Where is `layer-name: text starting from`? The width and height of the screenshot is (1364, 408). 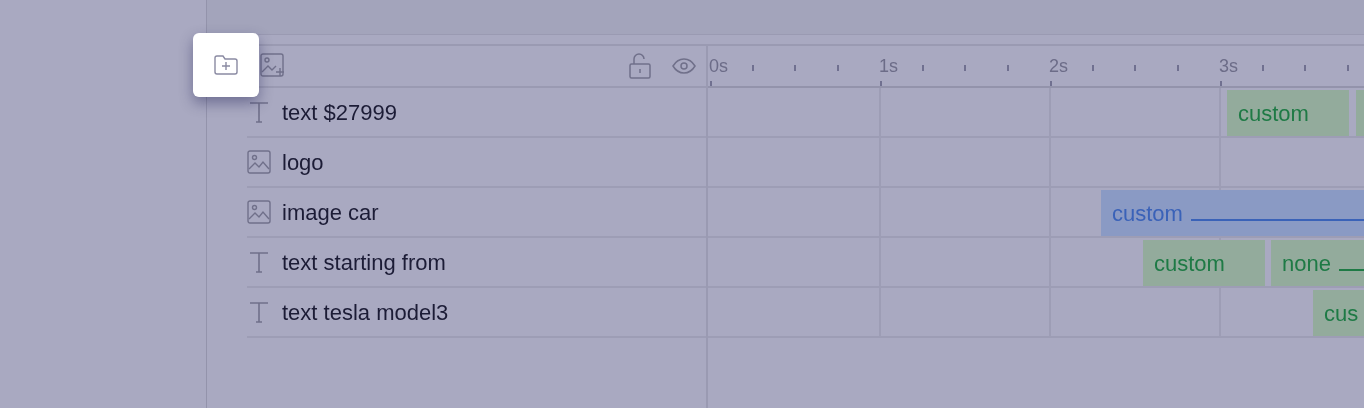
layer-name: text starting from is located at coordinates (364, 262).